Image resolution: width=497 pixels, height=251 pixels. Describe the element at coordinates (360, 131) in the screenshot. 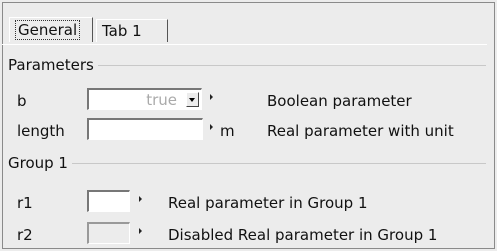

I see `param-length-description: Real parameter with unit` at that location.